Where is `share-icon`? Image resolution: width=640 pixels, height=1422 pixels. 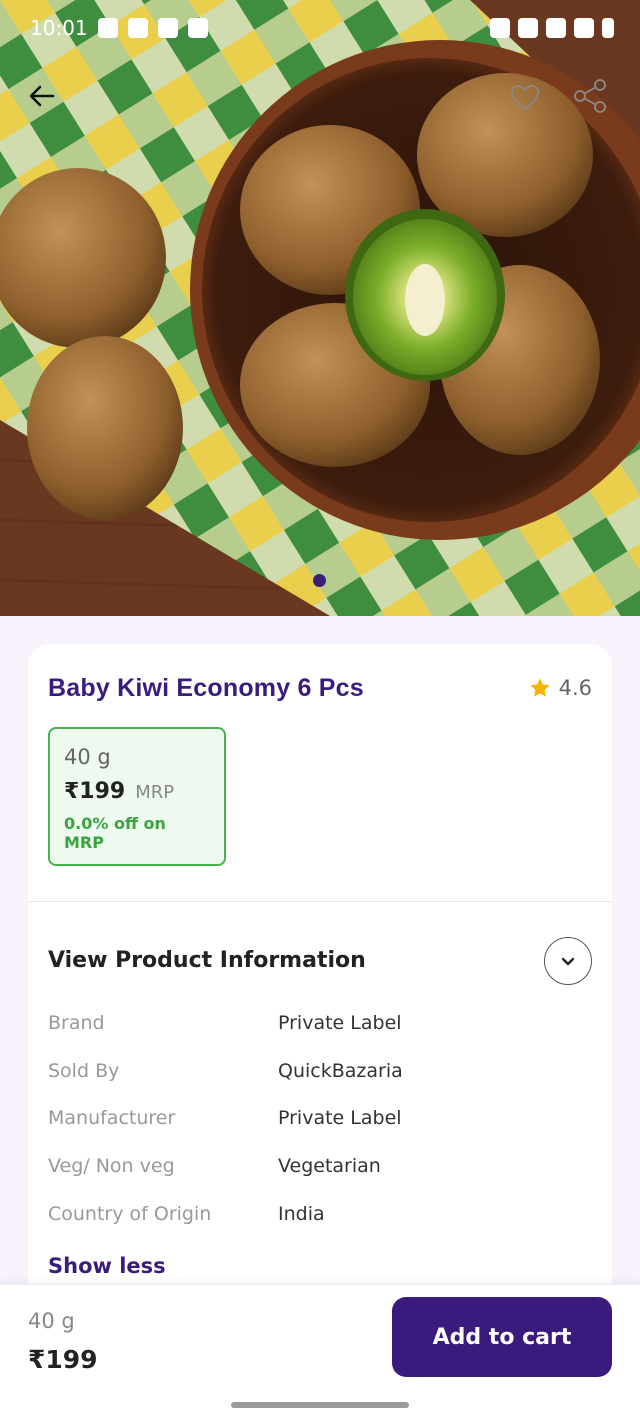 share-icon is located at coordinates (590, 96).